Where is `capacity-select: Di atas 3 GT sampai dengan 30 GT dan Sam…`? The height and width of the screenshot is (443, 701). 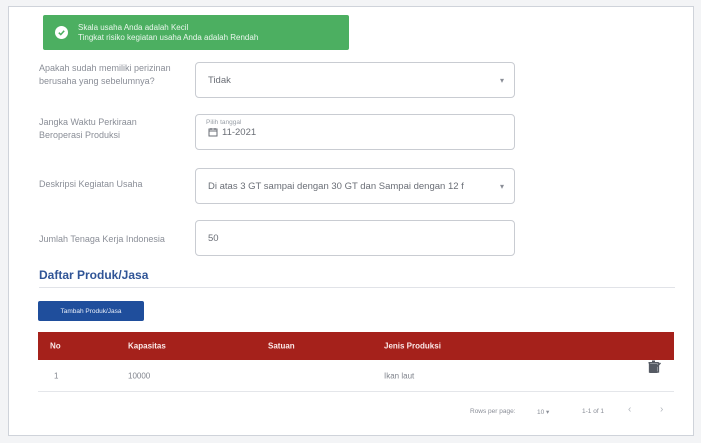
capacity-select: Di atas 3 GT sampai dengan 30 GT dan Sam… is located at coordinates (355, 186).